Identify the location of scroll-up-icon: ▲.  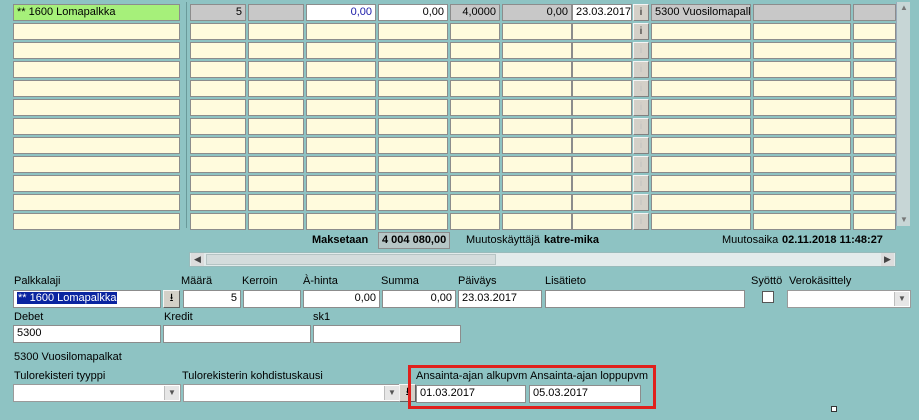
(904, 8).